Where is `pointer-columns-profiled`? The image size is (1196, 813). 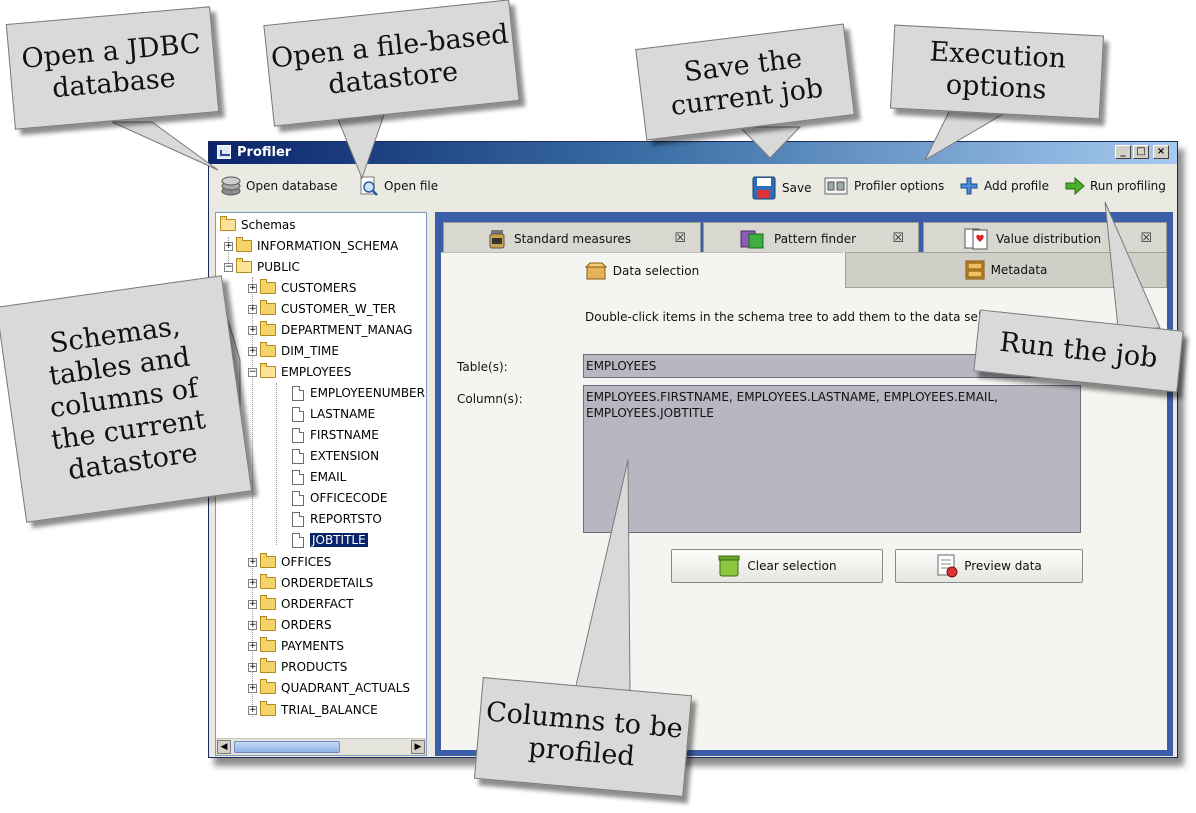 pointer-columns-profiled is located at coordinates (602, 575).